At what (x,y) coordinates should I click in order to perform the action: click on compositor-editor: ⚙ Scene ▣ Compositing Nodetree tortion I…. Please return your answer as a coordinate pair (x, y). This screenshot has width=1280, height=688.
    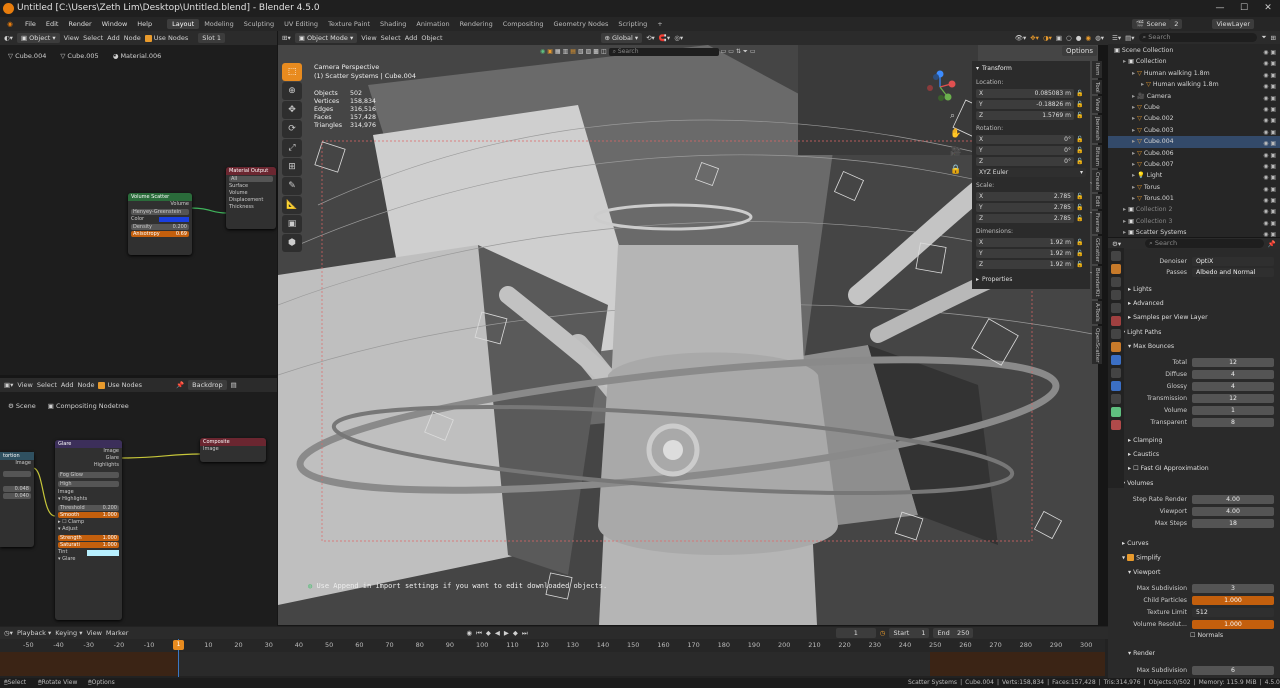
    Looking at the image, I should click on (138, 509).